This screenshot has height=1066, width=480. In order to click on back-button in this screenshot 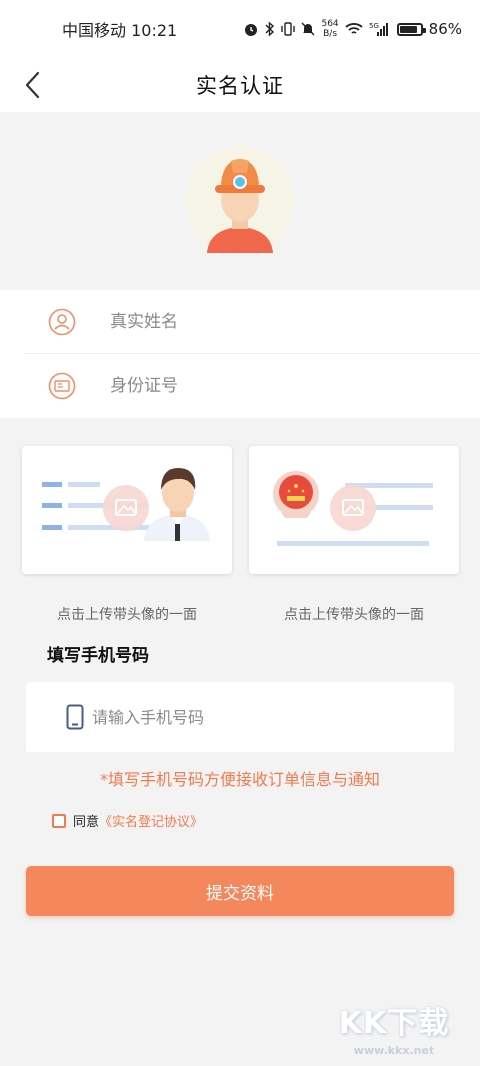, I will do `click(32, 85)`.